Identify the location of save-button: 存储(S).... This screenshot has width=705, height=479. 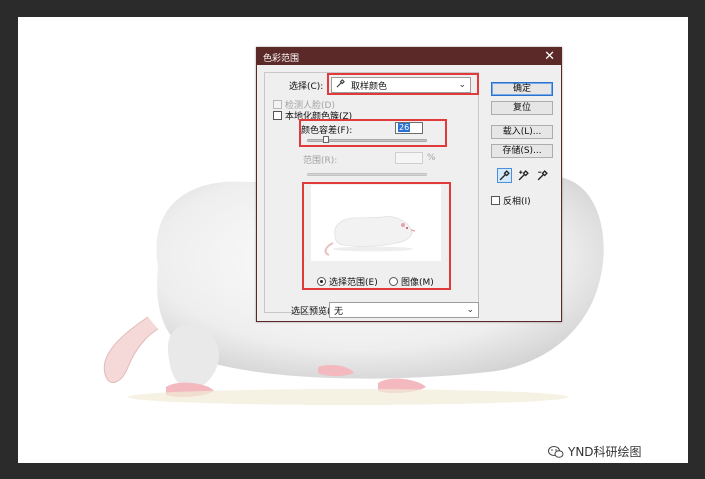
(522, 151).